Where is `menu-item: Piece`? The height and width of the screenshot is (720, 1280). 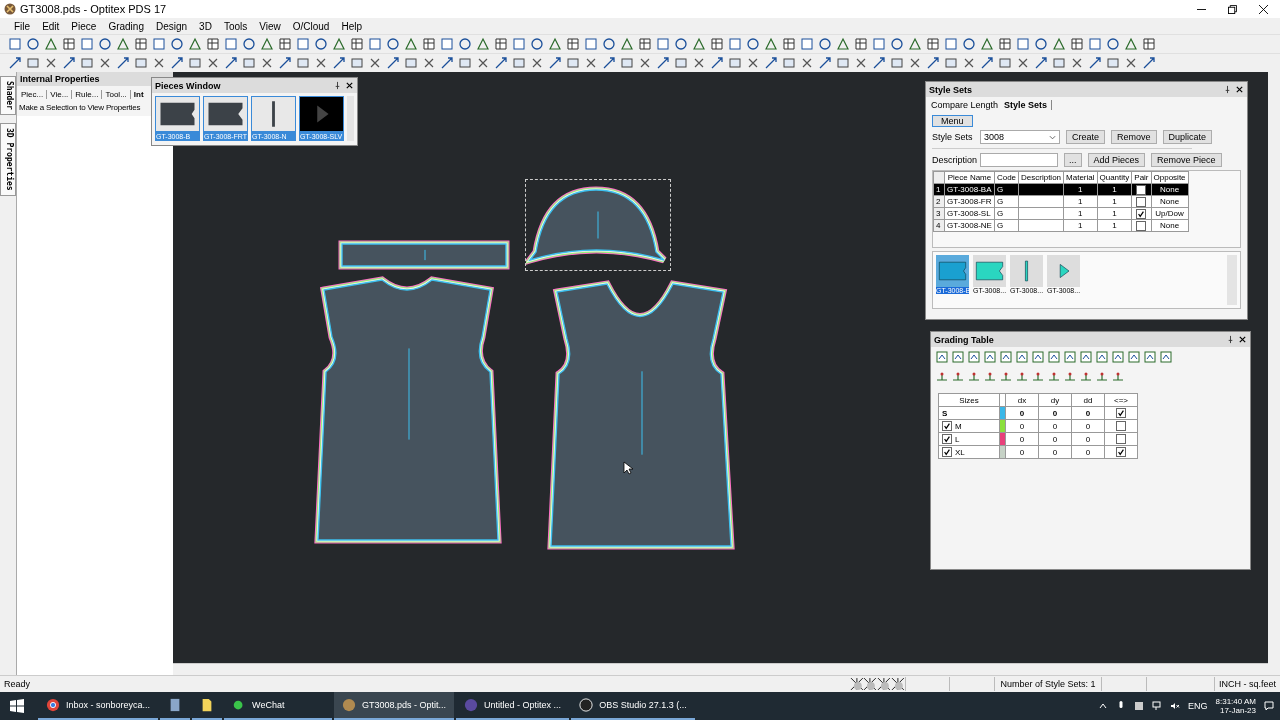 menu-item: Piece is located at coordinates (84, 26).